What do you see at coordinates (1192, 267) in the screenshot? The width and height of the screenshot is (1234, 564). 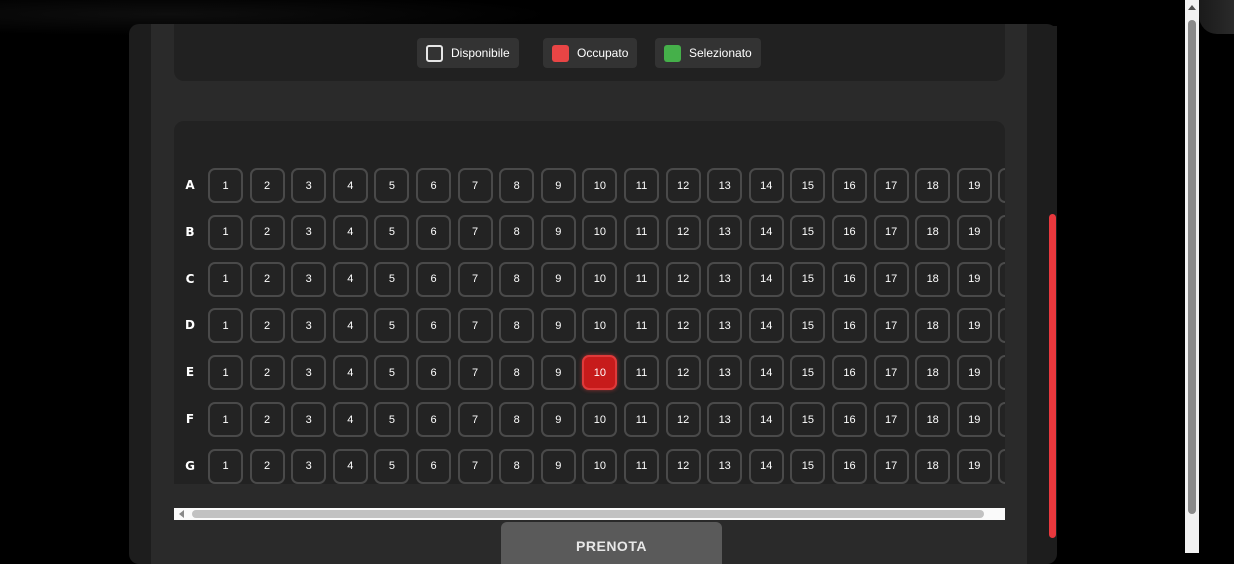 I see `page-scroll-thumb` at bounding box center [1192, 267].